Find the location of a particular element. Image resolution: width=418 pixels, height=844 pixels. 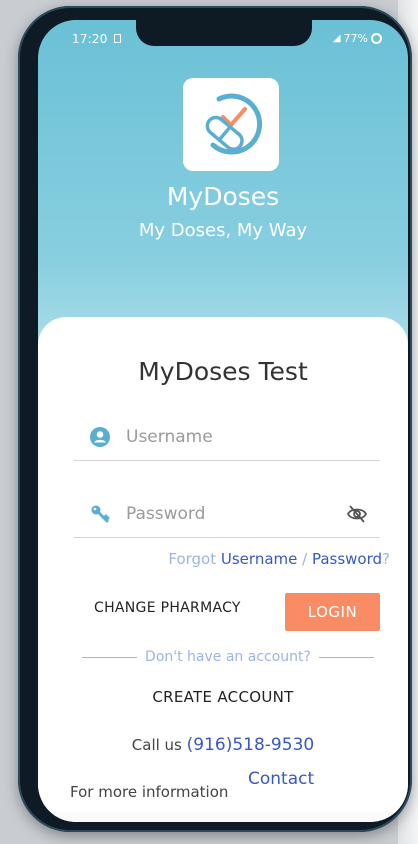

app-tagline: My Doses, My Way is located at coordinates (223, 230).